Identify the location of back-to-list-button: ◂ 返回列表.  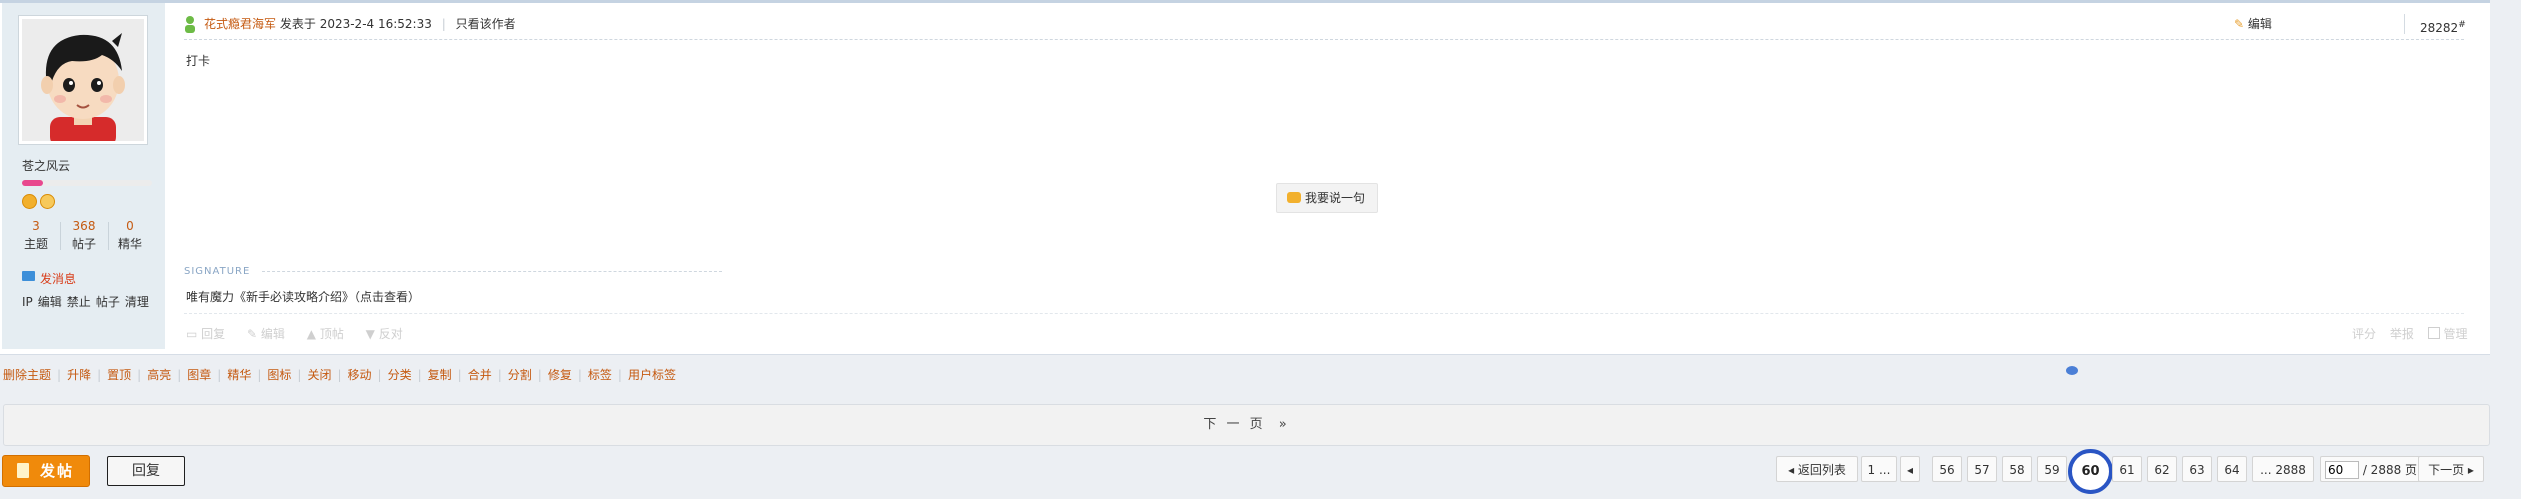
(1817, 469).